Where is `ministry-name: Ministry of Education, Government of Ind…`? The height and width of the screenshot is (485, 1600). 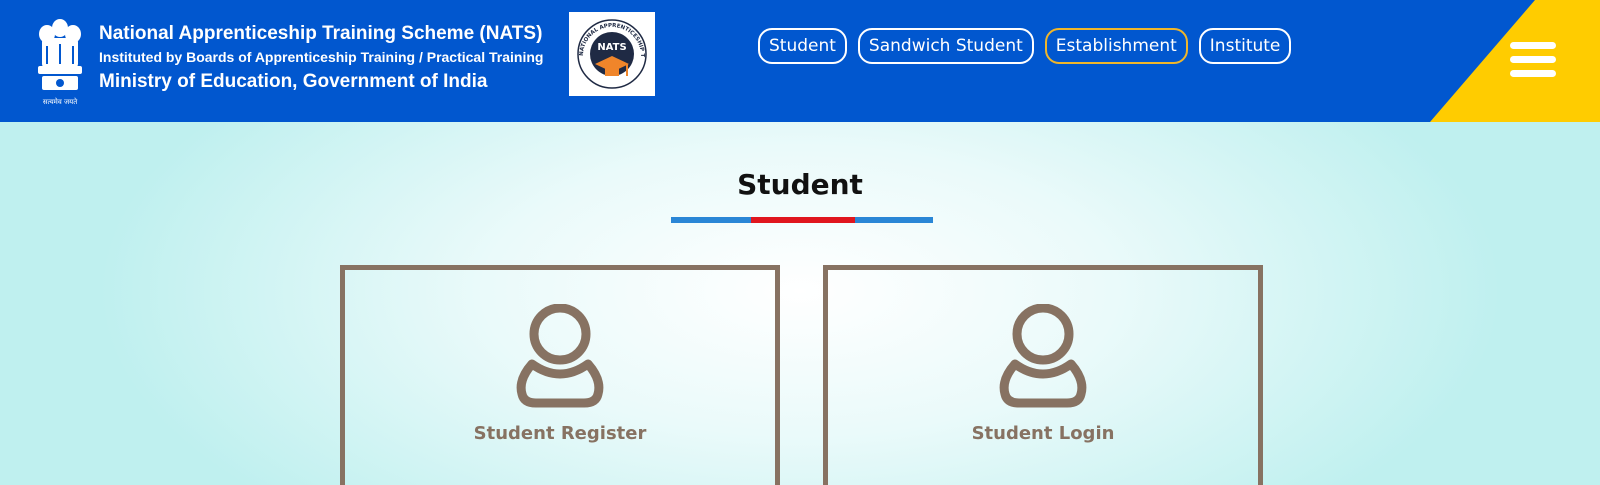
ministry-name: Ministry of Education, Government of Ind… is located at coordinates (293, 81).